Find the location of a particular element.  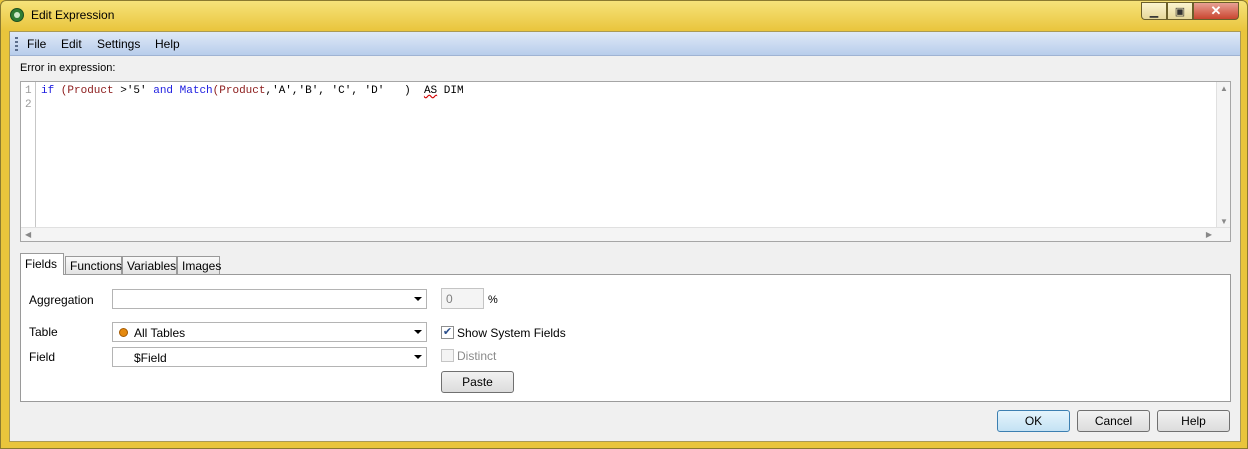

title-bar: Edit Expression ▁ ▣ ✕ is located at coordinates (624, 15).